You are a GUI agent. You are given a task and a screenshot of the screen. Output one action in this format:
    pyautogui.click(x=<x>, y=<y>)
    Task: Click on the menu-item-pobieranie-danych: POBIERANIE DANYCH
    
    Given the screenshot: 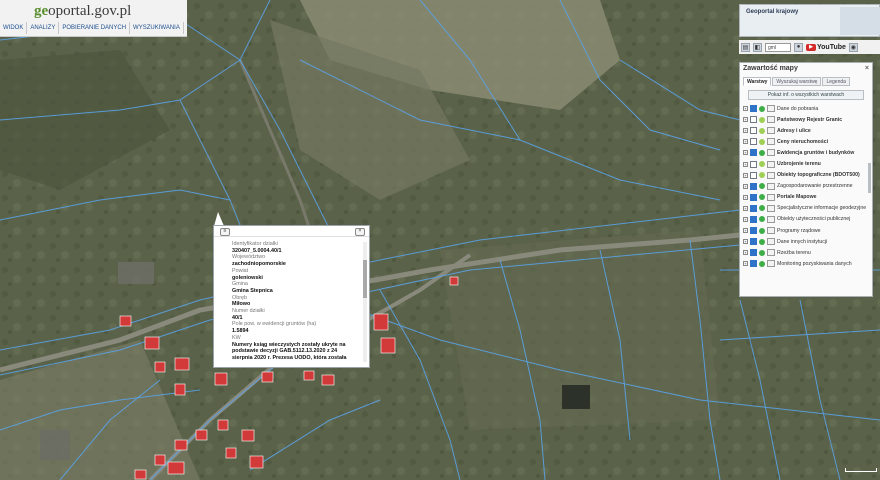 What is the action you would take?
    pyautogui.click(x=95, y=28)
    